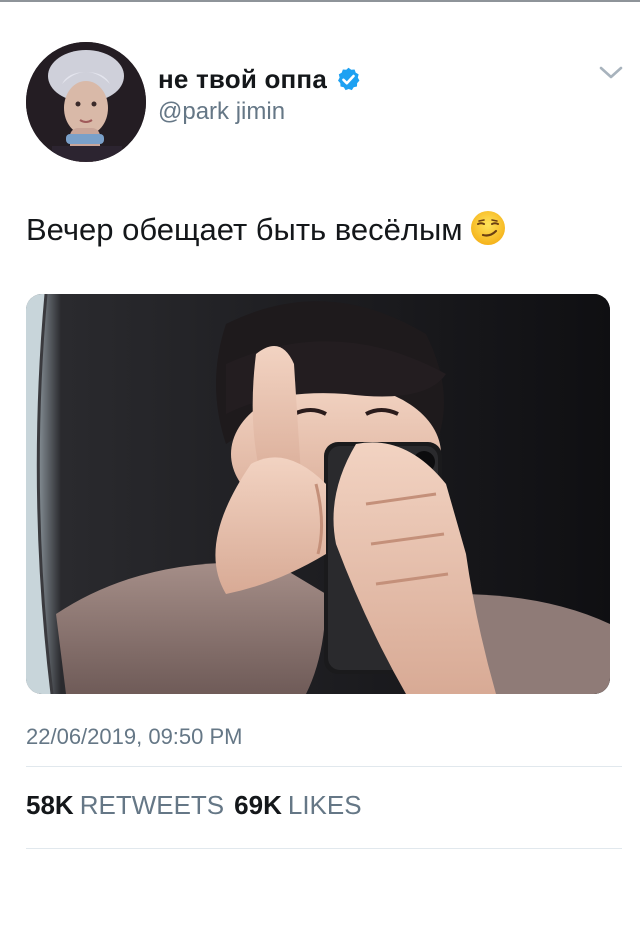 This screenshot has width=640, height=952. I want to click on tweet-text: Вечер обещает быть весёлым, so click(326, 230).